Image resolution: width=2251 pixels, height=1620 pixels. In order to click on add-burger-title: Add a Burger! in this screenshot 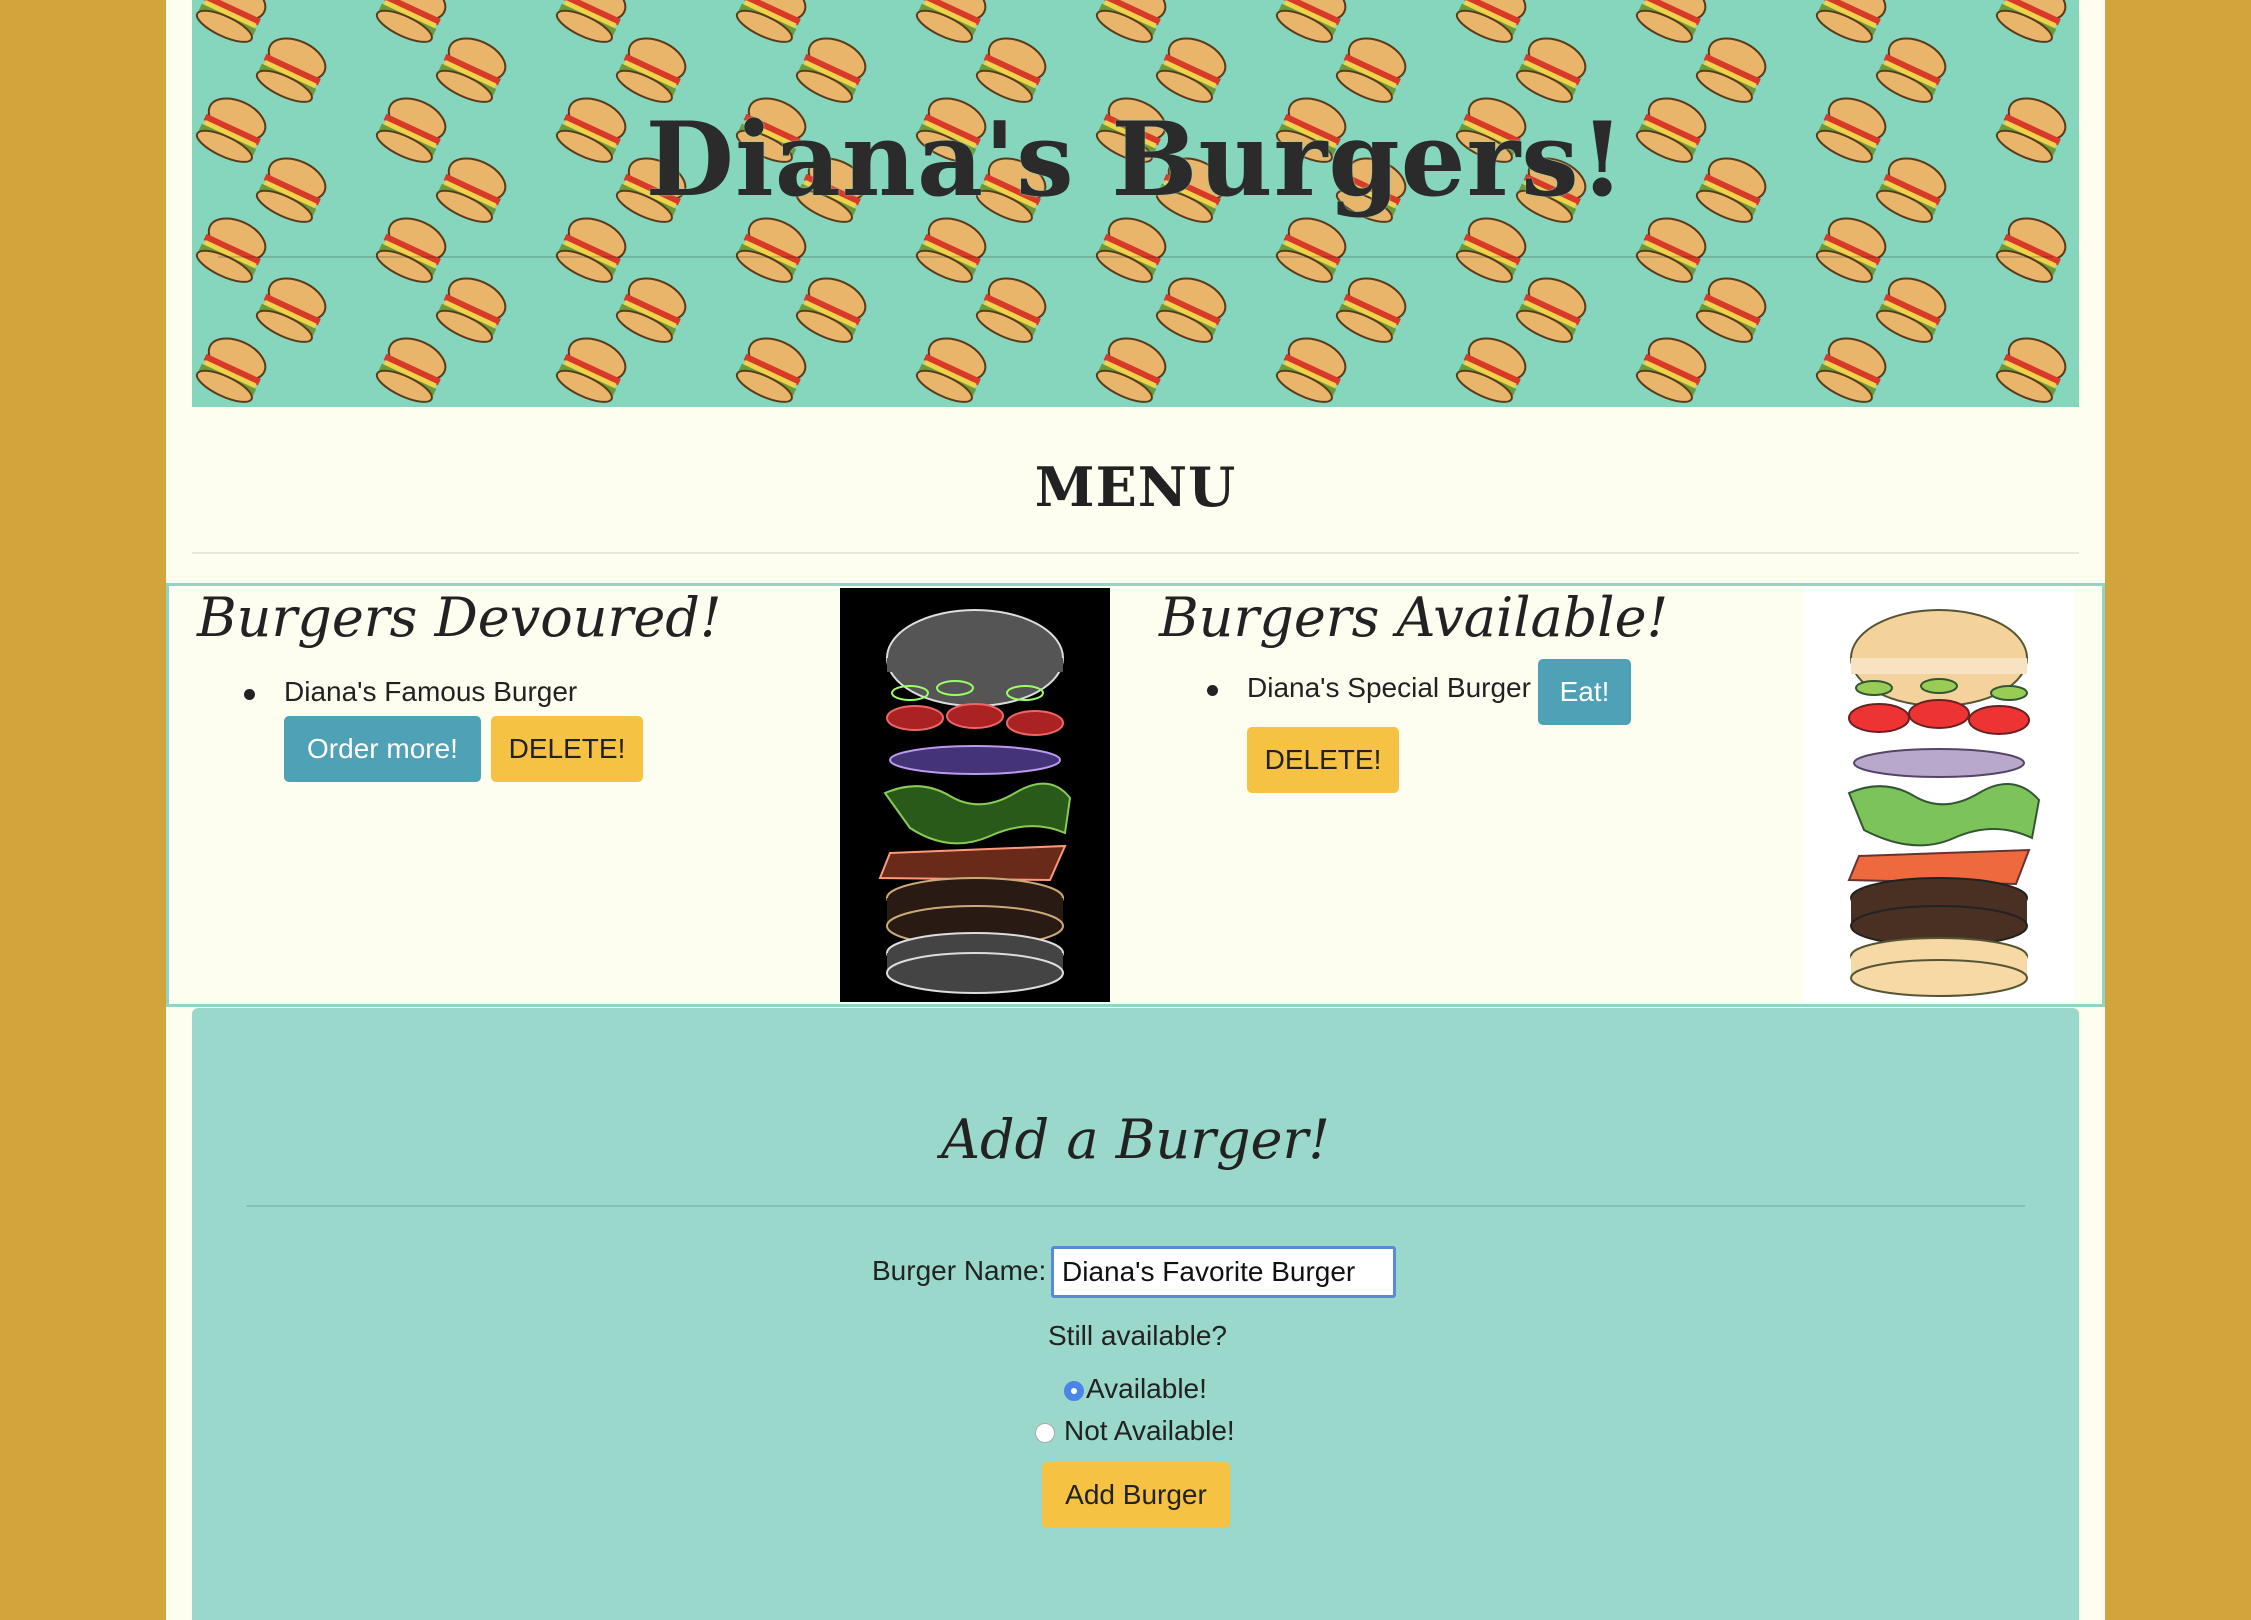, I will do `click(1135, 1139)`.